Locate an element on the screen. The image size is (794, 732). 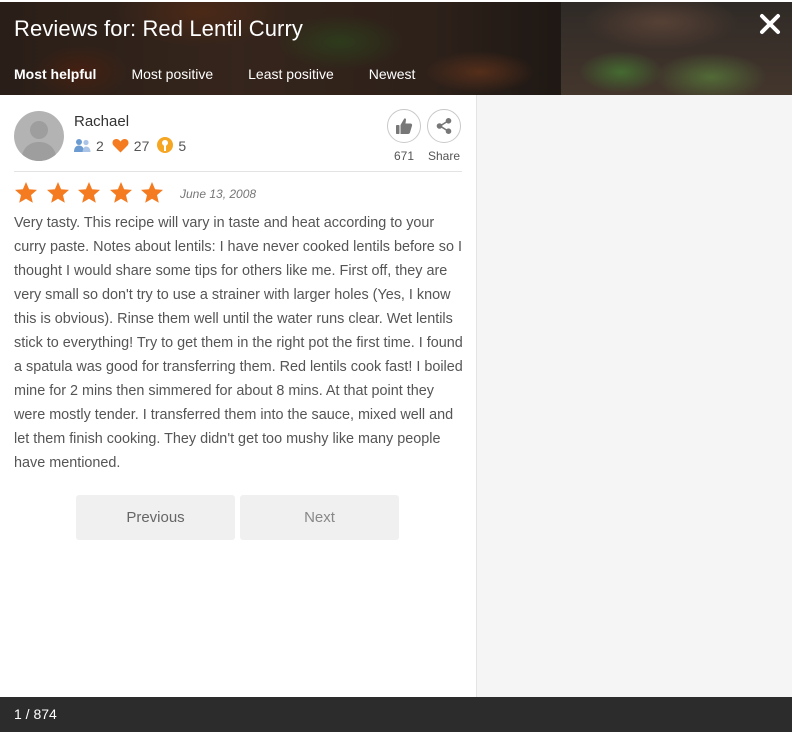
made-it-count: 5 is located at coordinates (182, 145).